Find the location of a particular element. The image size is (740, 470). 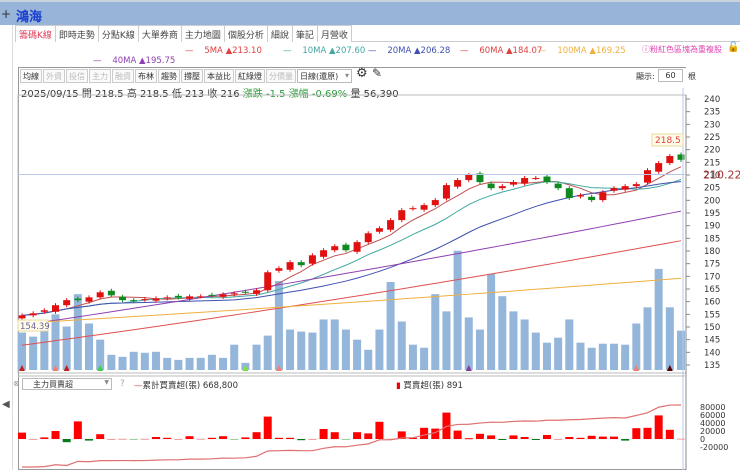

legend-bar-icon: ▮ is located at coordinates (398, 386).